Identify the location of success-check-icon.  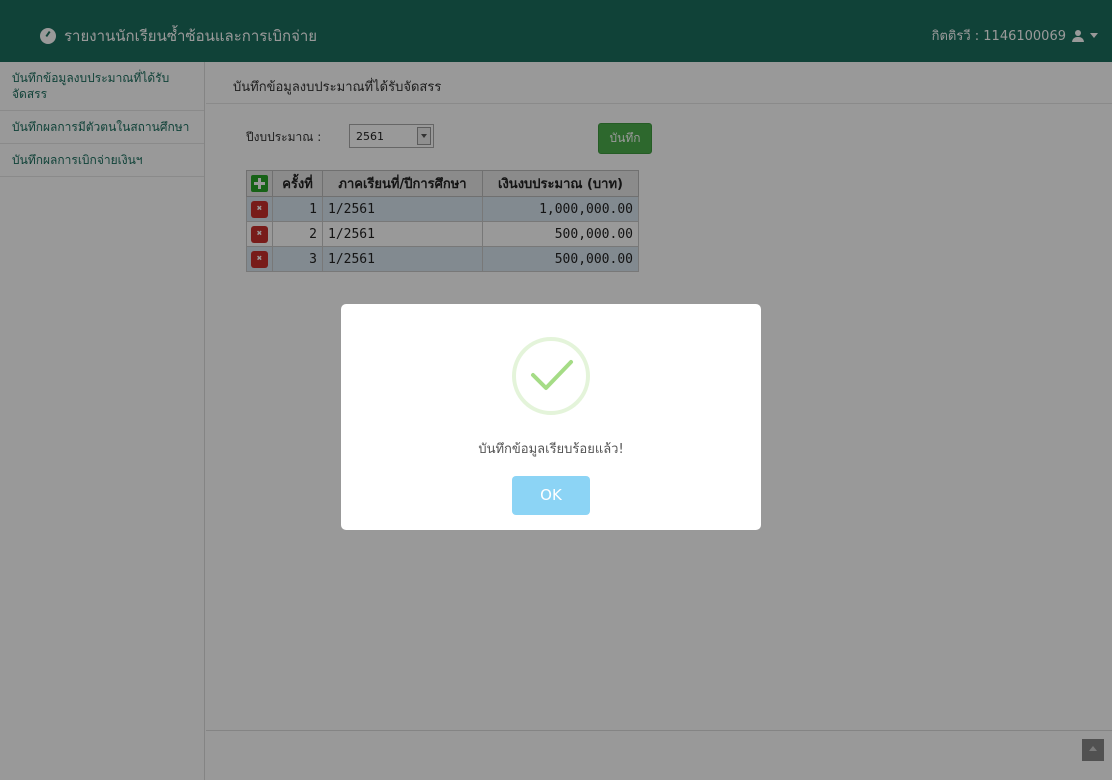
(551, 376).